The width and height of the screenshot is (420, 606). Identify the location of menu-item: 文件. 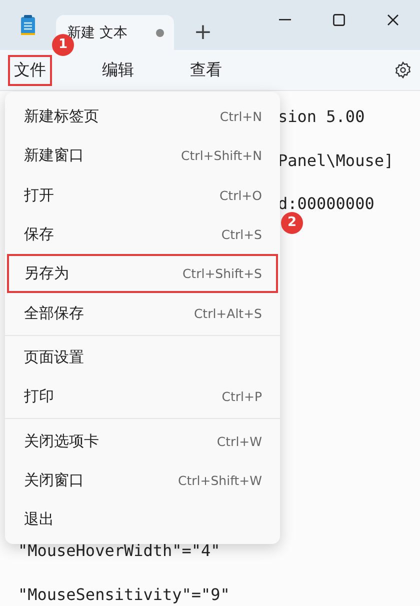
(30, 70).